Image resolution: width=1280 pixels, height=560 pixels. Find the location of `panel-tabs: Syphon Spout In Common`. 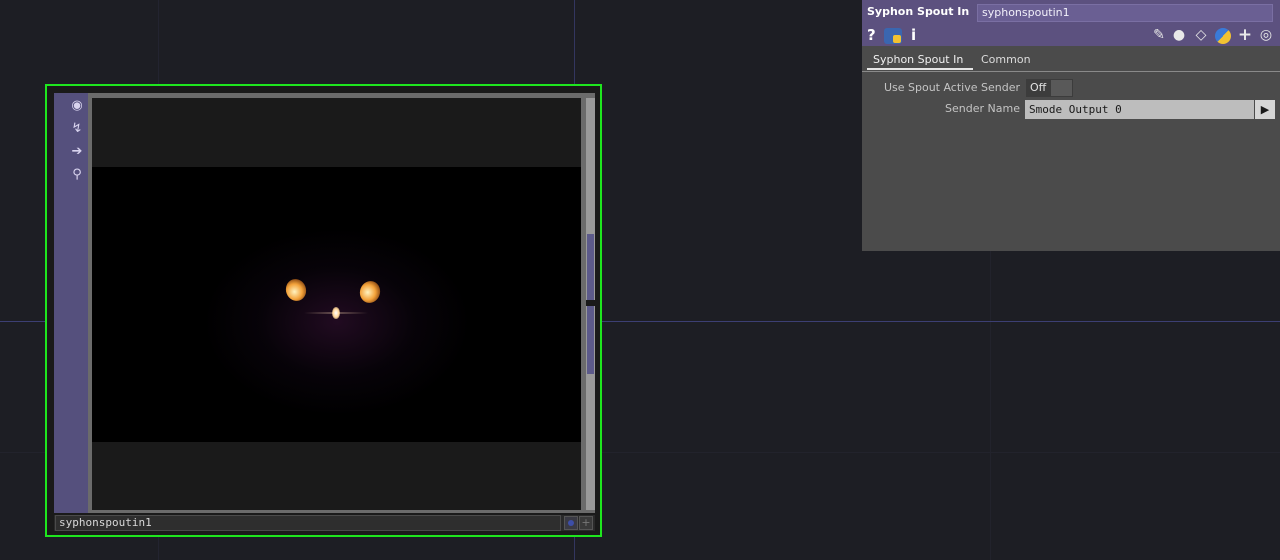

panel-tabs: Syphon Spout In Common is located at coordinates (1071, 61).